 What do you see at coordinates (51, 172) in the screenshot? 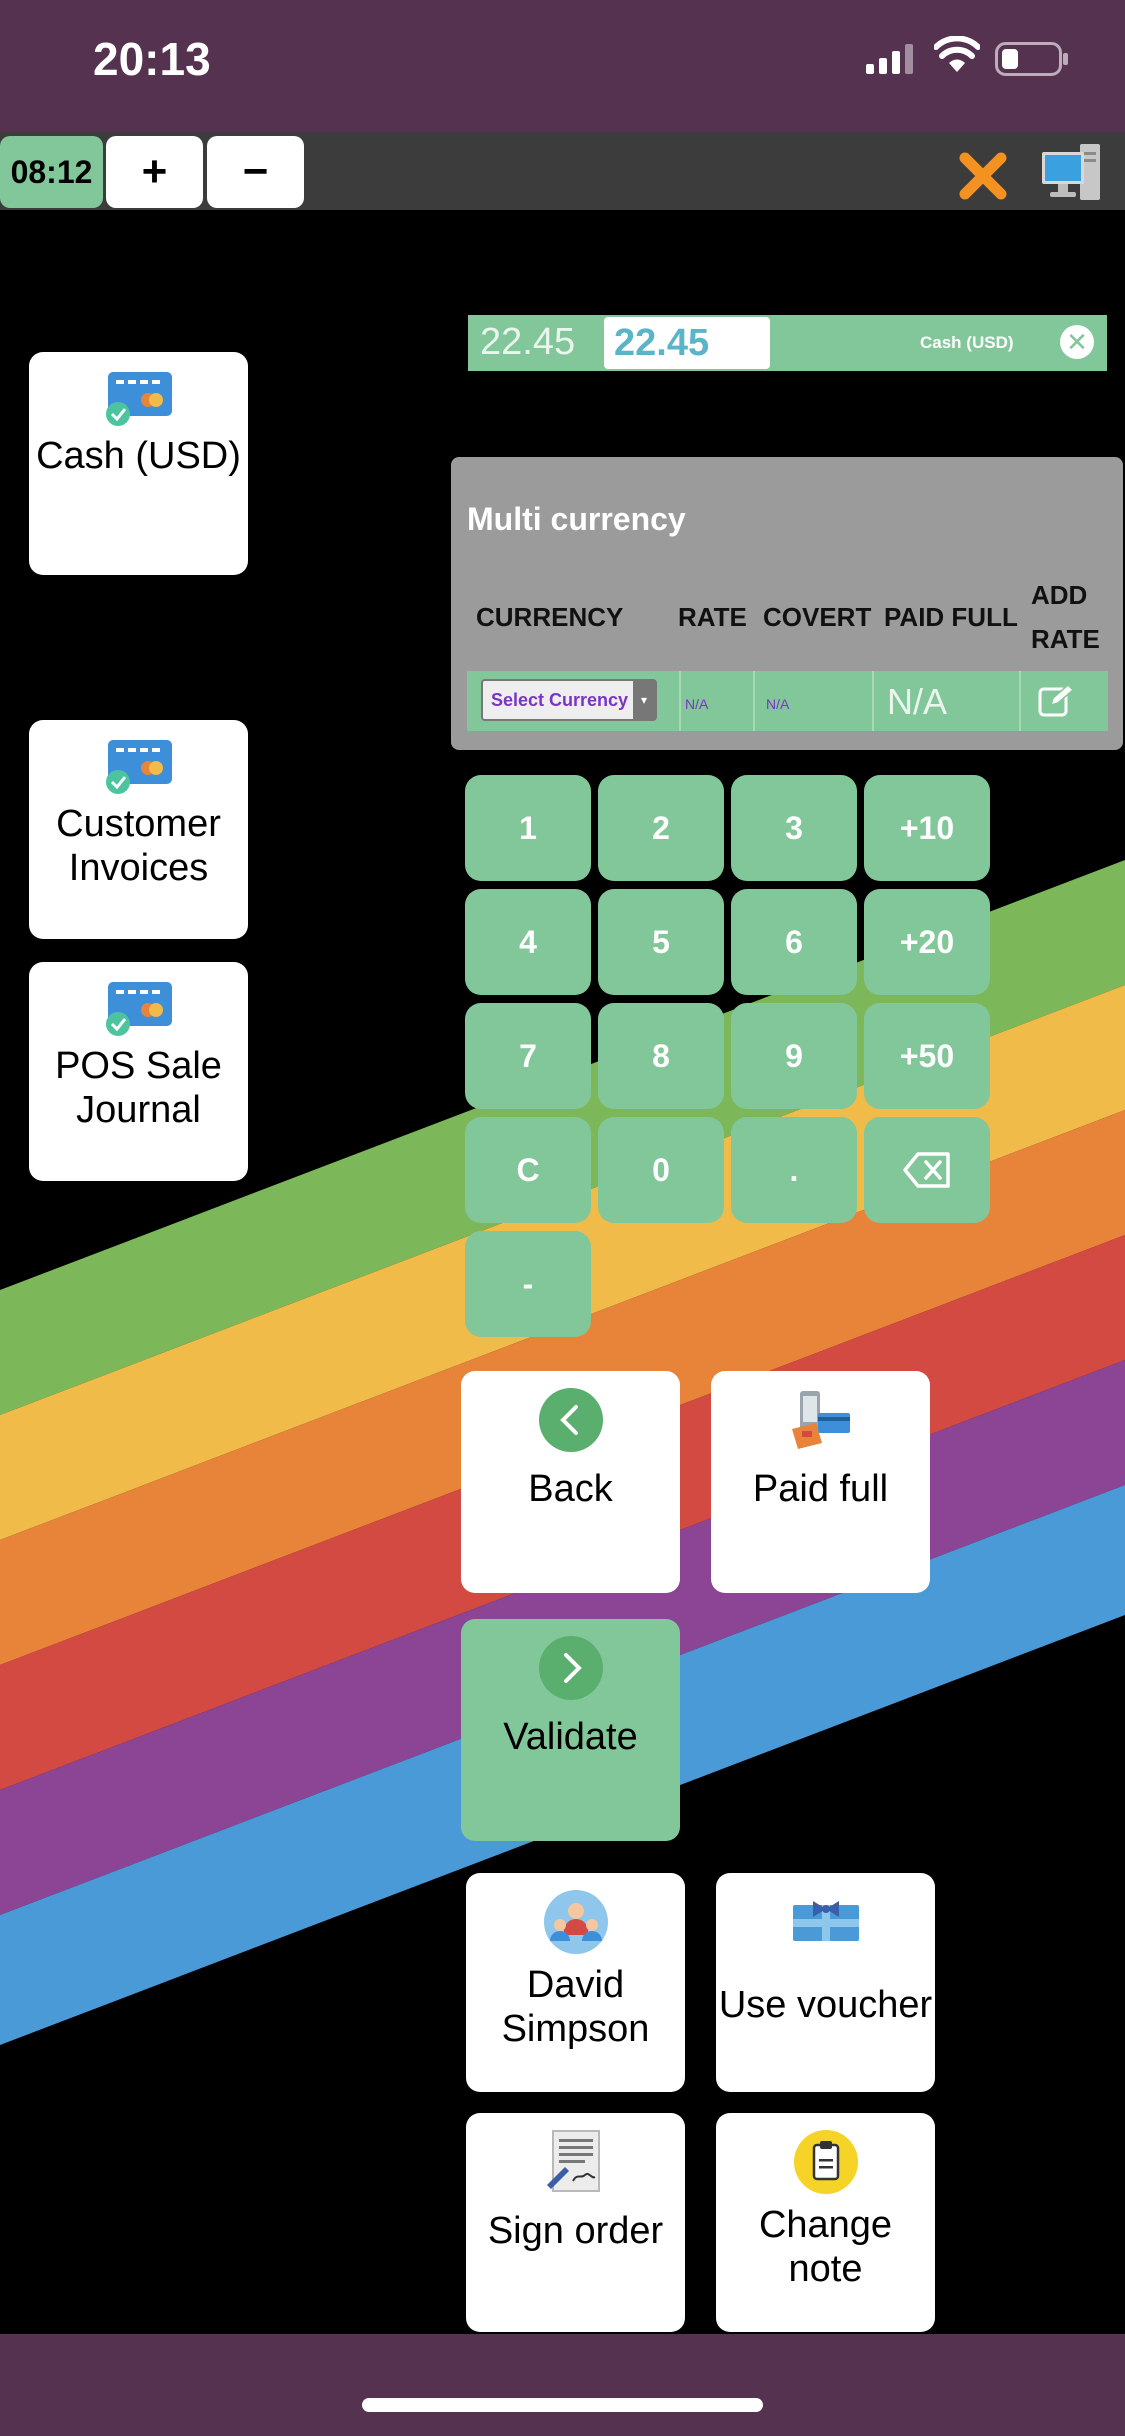
I see `session-timer: 08:12` at bounding box center [51, 172].